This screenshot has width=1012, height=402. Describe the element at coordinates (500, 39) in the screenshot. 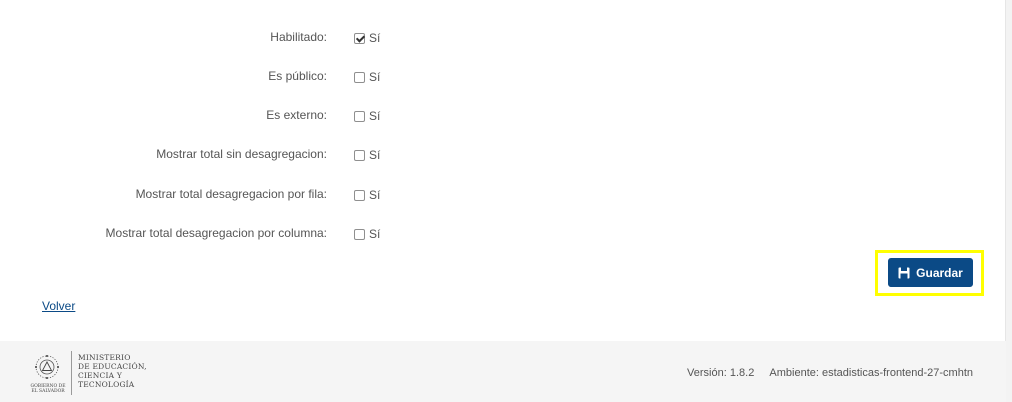

I see `form-row-habilitado: Habilitado: Sí` at that location.